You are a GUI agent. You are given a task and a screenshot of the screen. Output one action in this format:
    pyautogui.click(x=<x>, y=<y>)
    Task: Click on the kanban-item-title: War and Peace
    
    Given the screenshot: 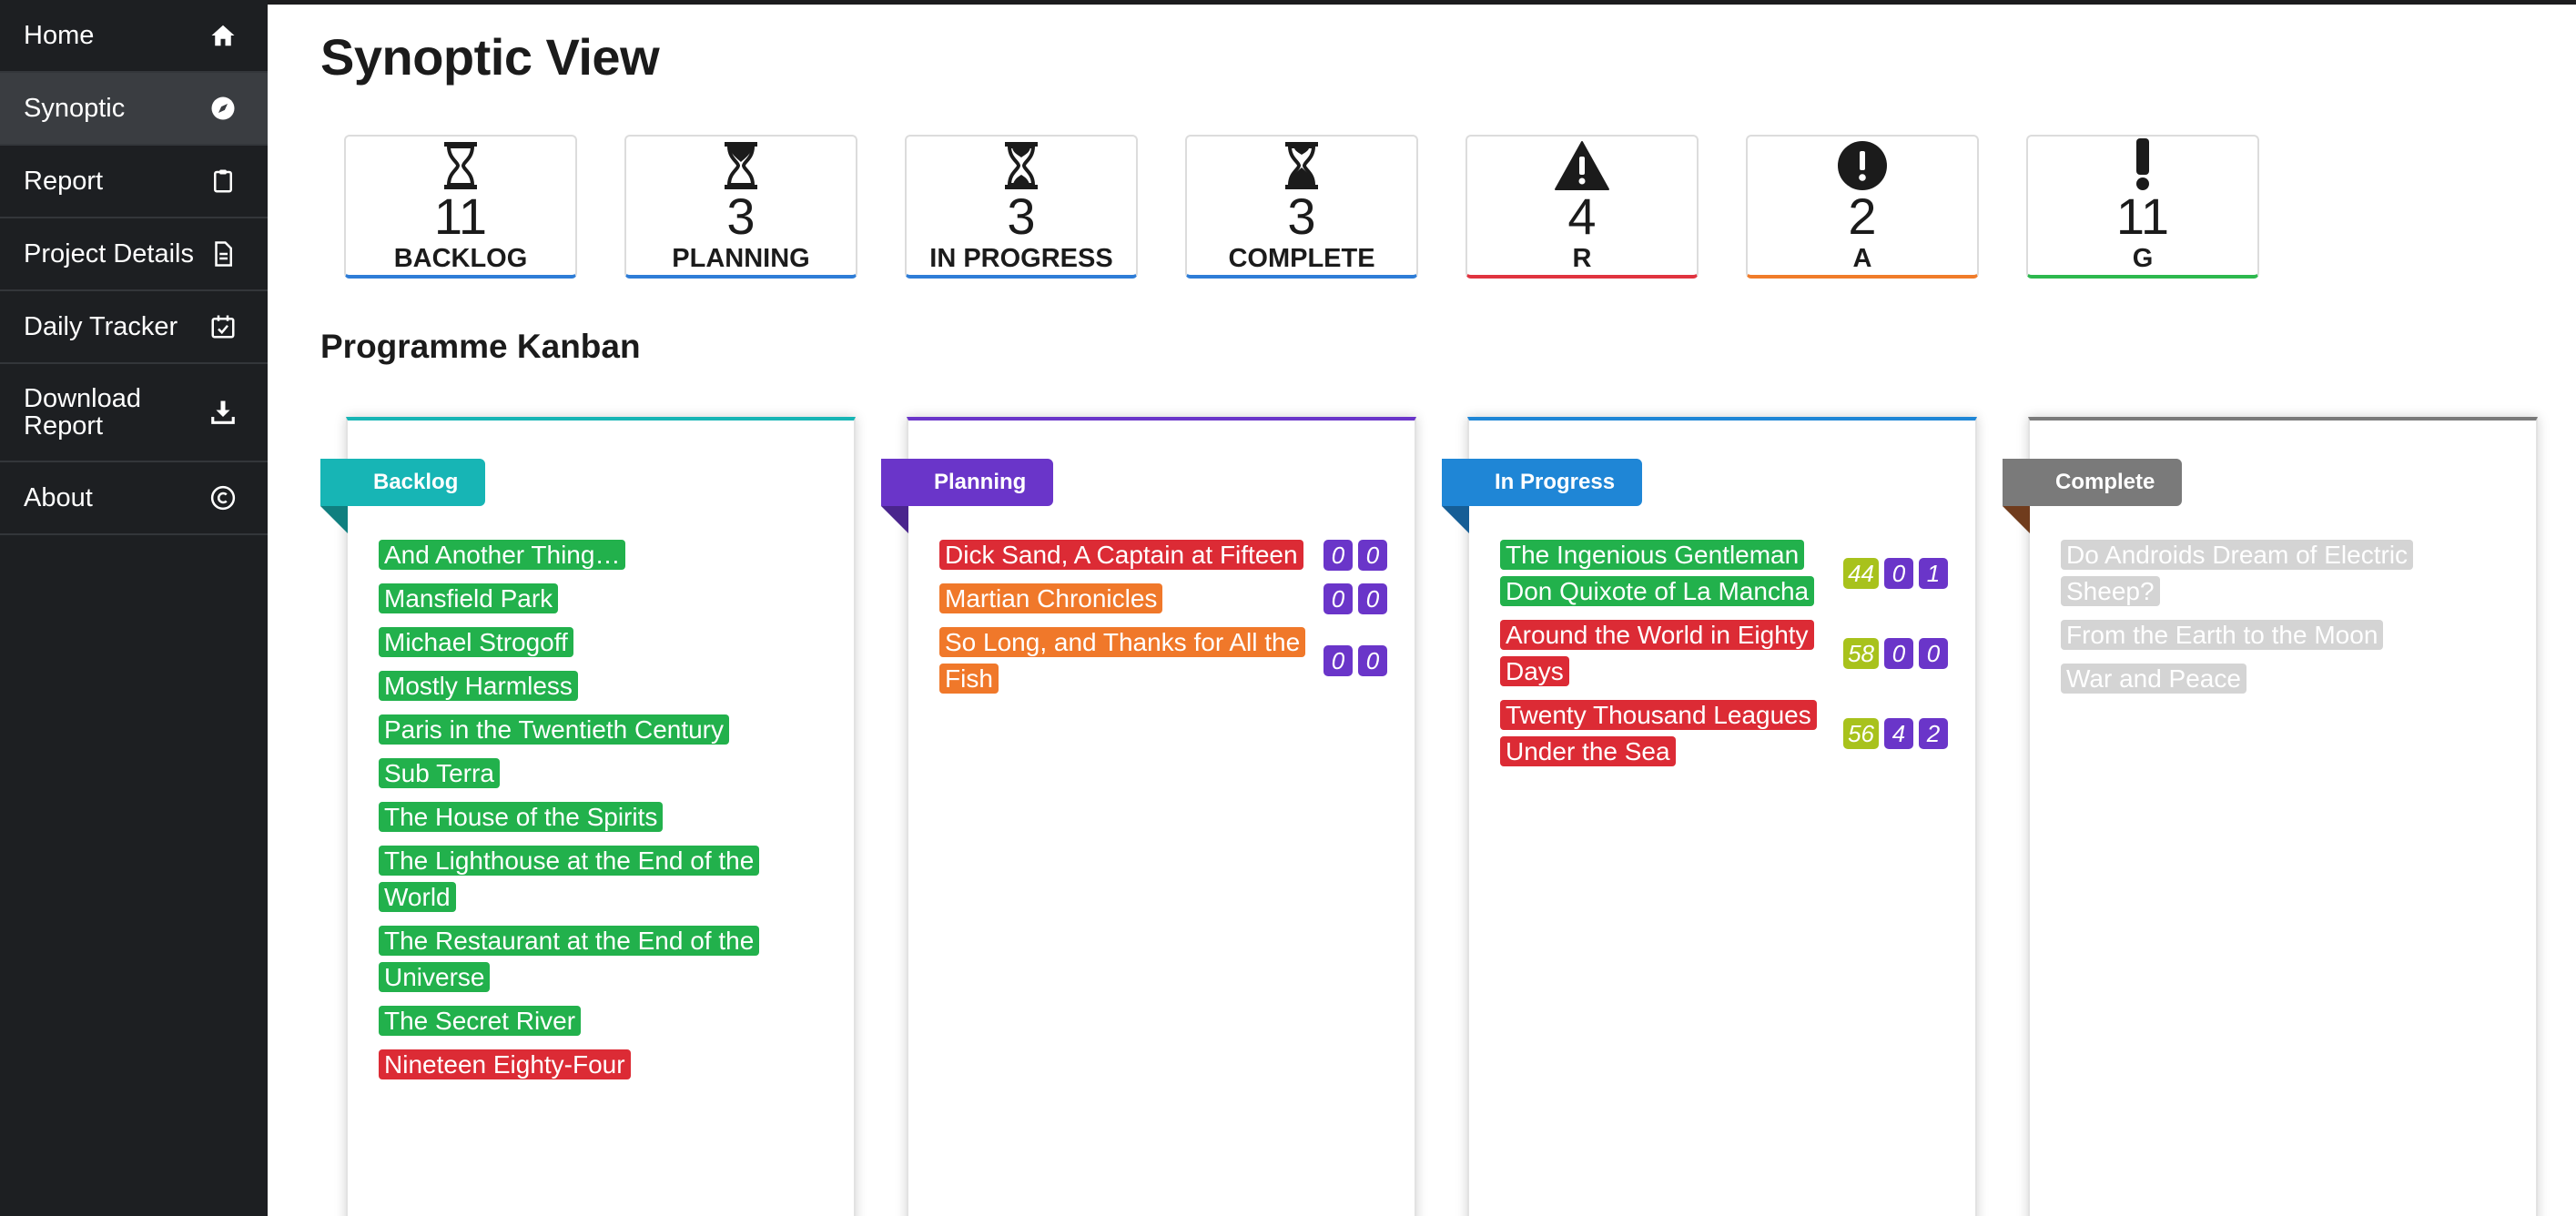 What is the action you would take?
    pyautogui.click(x=2153, y=679)
    